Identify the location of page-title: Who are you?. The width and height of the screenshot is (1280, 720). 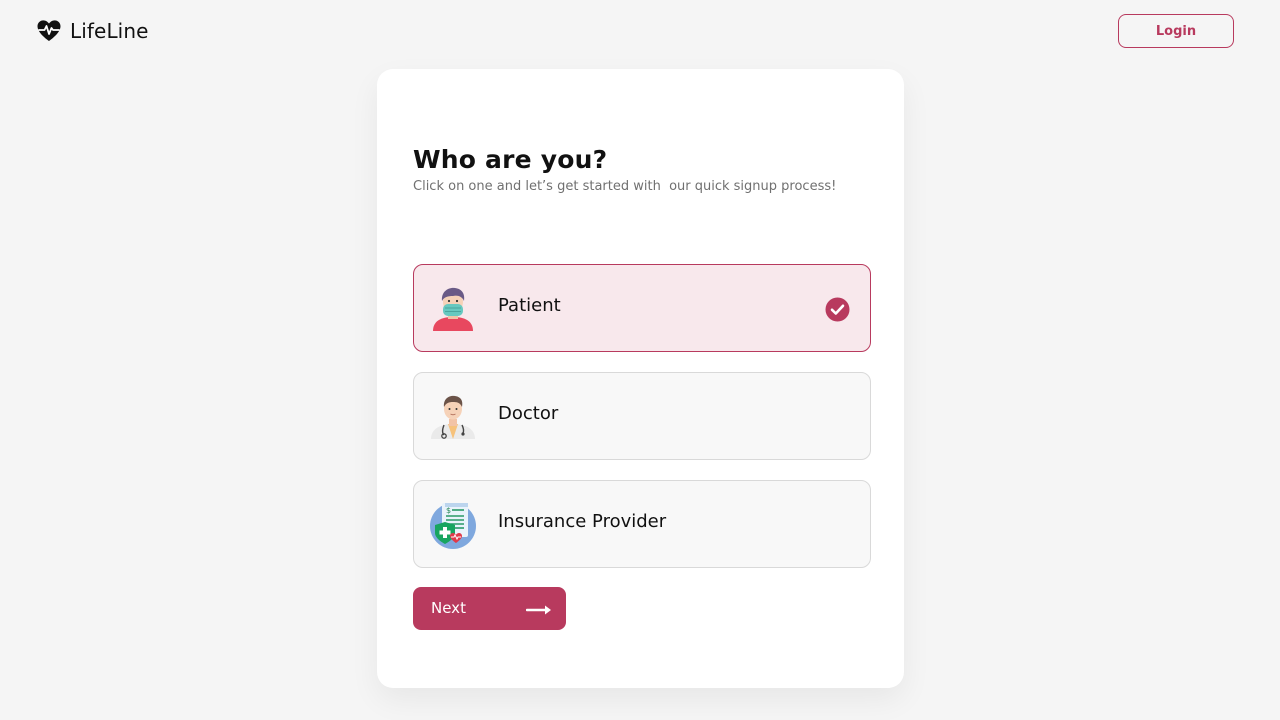
(510, 159).